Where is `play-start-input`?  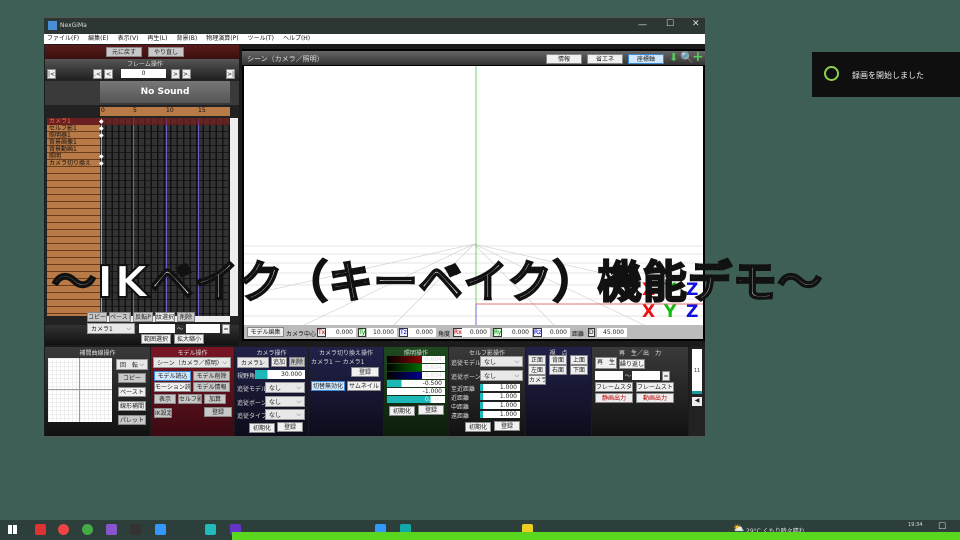 play-start-input is located at coordinates (609, 375).